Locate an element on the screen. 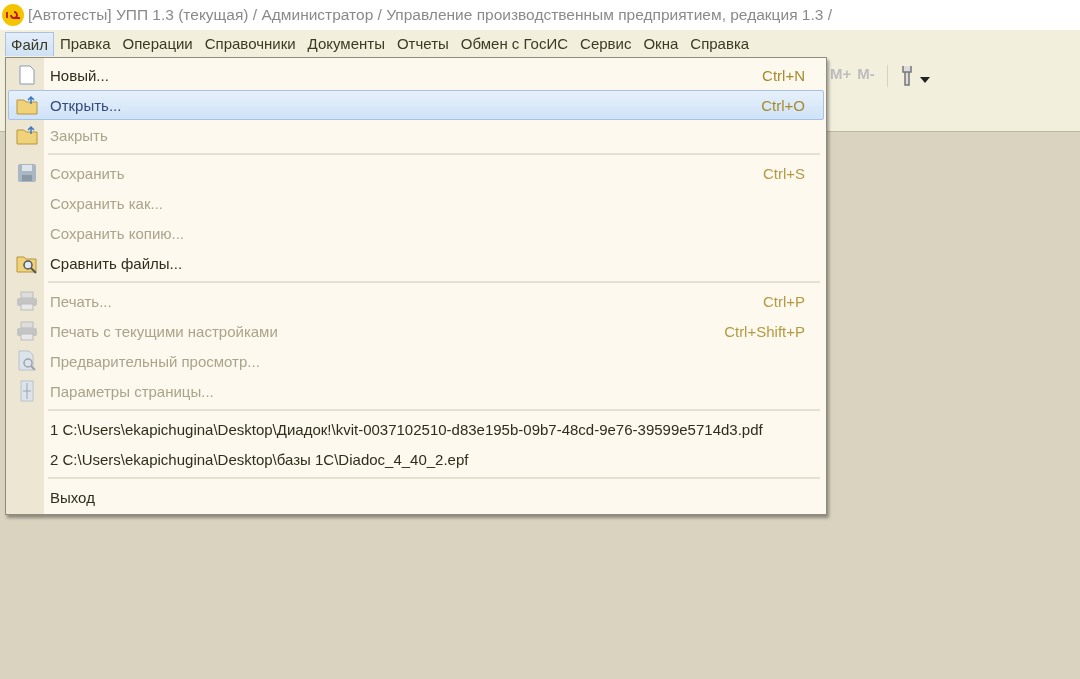 The height and width of the screenshot is (679, 1080). menu-bar-item: Правка is located at coordinates (85, 43).